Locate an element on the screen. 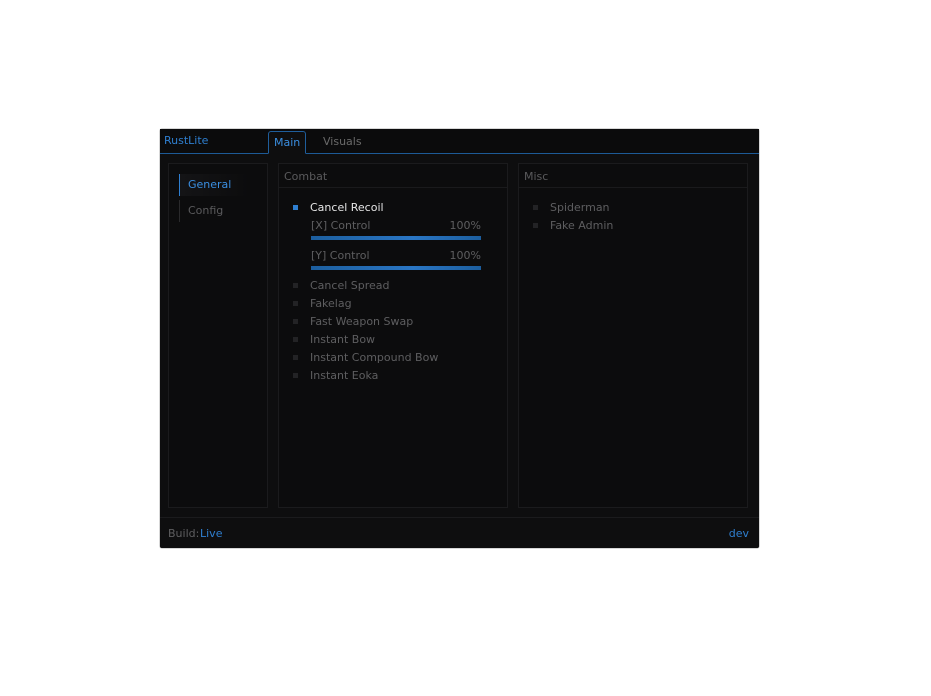 The width and height of the screenshot is (931, 696). option-label: Cancel Recoil is located at coordinates (347, 207).